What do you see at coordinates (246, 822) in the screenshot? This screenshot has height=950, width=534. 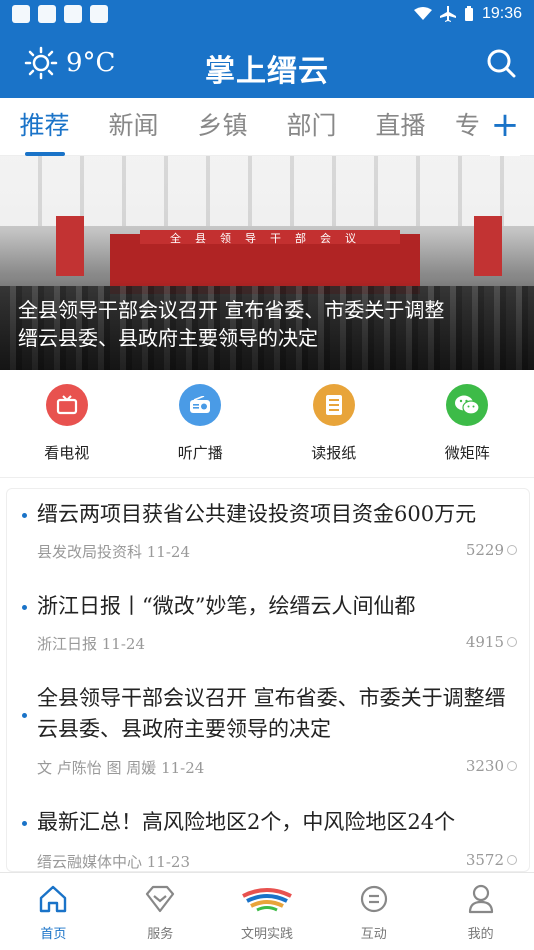 I see `news-title: 最新汇总！高风险地区2个，中风险地区24个` at bounding box center [246, 822].